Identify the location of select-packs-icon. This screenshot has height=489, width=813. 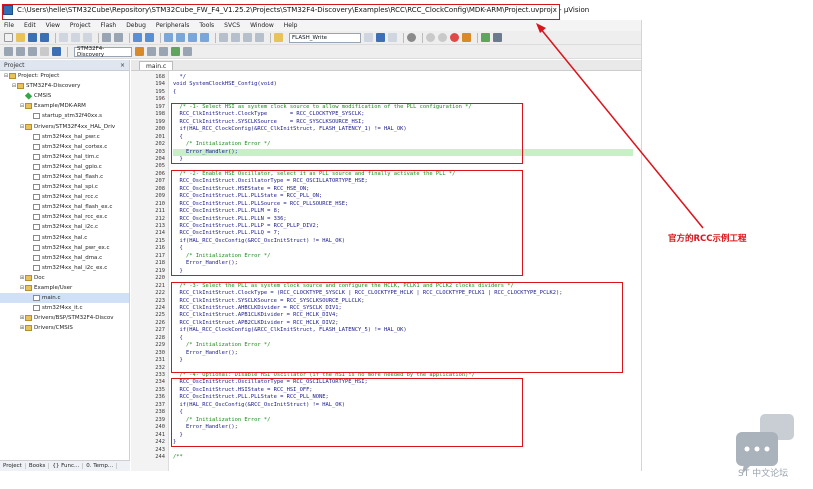
(187, 51).